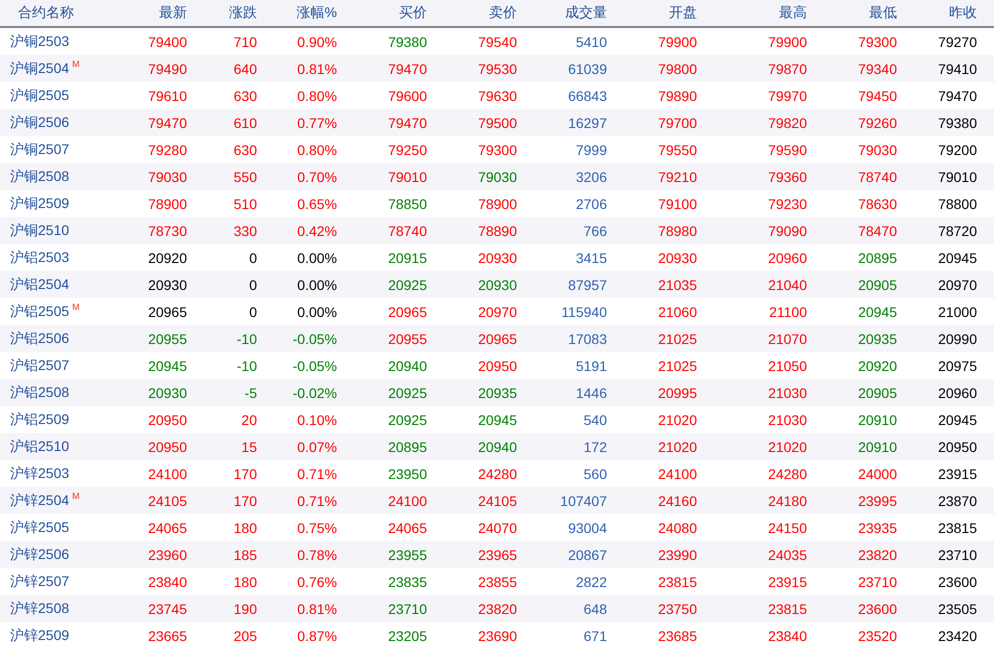  What do you see at coordinates (246, 68) in the screenshot?
I see `table-cell-text: 640` at bounding box center [246, 68].